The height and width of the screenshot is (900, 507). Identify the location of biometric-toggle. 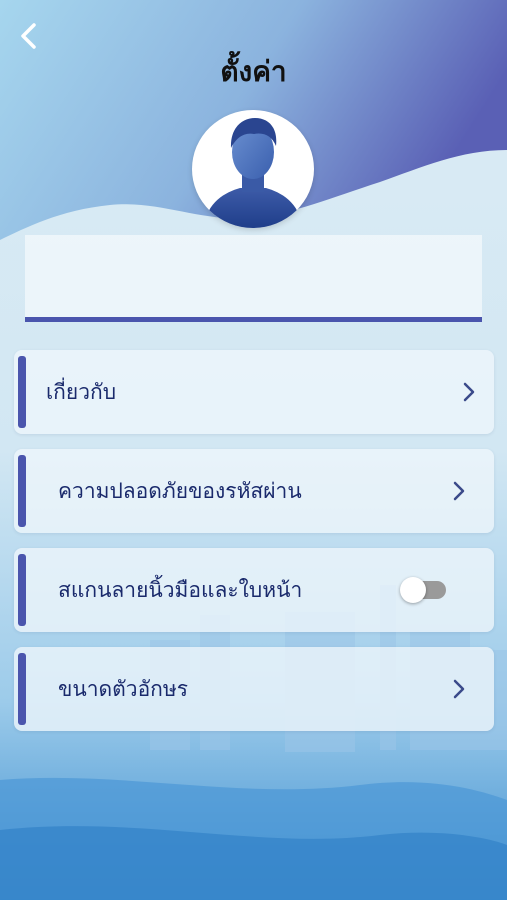
(423, 590).